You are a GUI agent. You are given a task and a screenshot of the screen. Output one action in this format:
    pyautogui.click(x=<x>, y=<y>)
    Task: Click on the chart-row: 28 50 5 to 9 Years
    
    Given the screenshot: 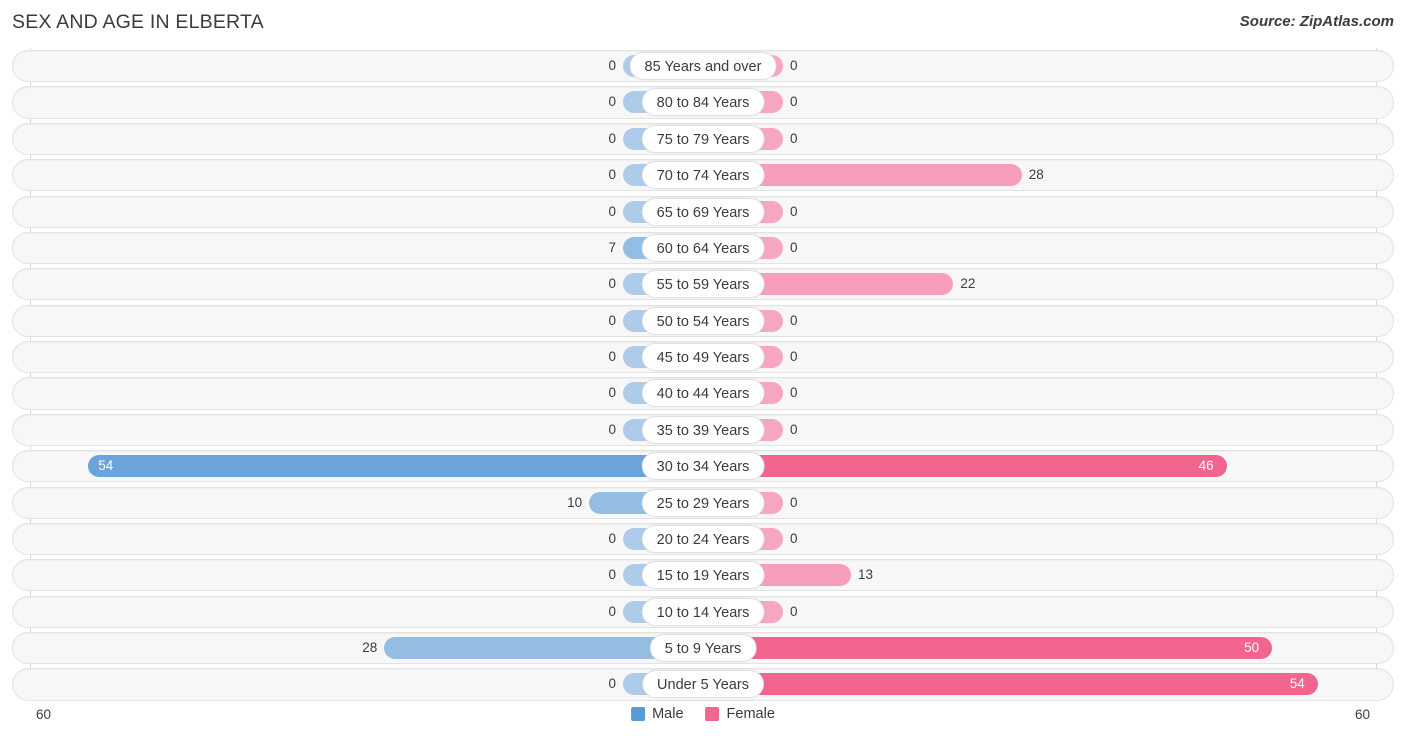 What is the action you would take?
    pyautogui.click(x=703, y=648)
    